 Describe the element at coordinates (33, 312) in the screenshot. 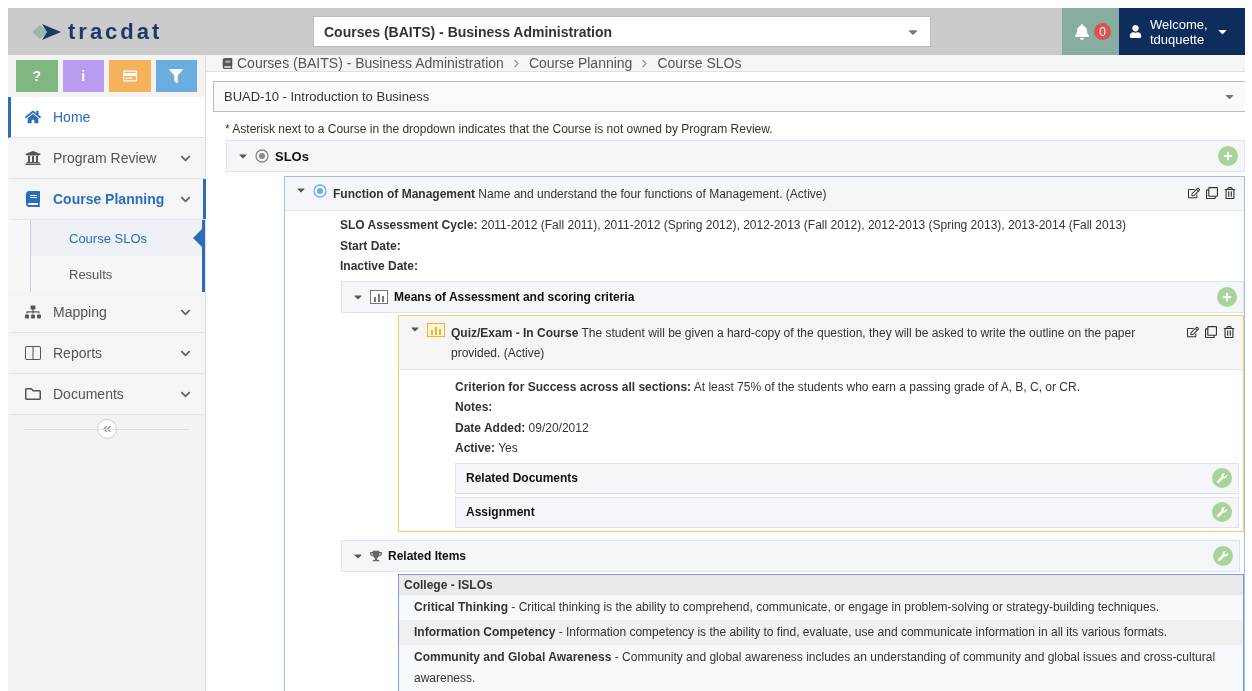

I see `sitemap-icon` at that location.